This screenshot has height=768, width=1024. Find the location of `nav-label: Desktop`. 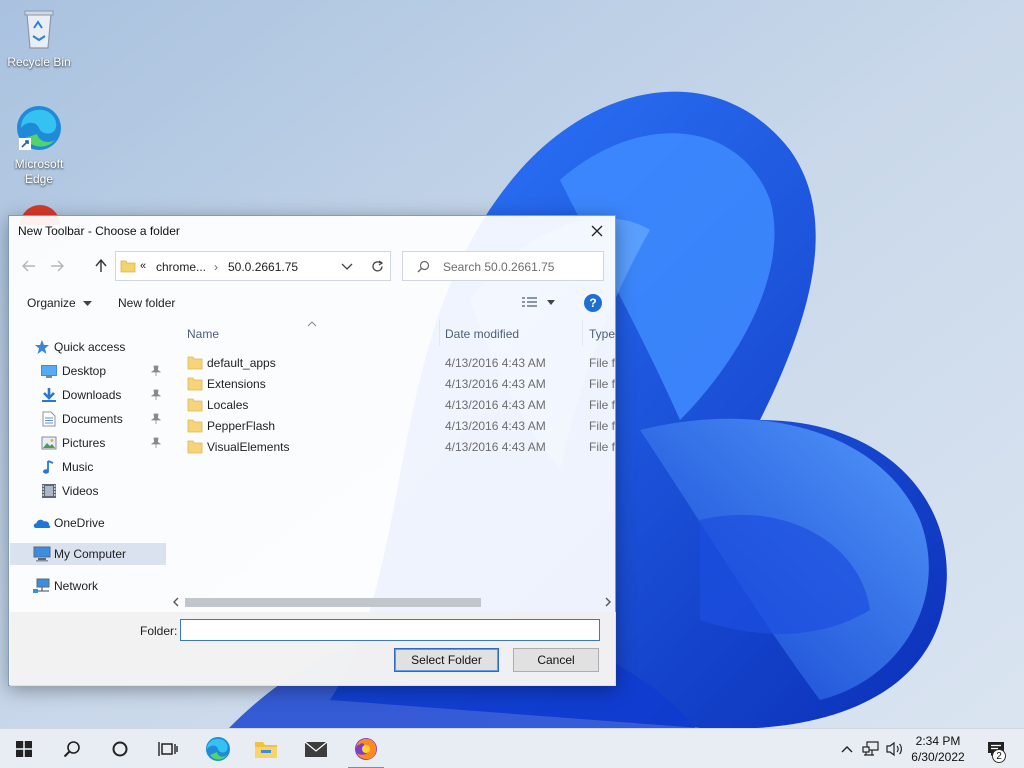

nav-label: Desktop is located at coordinates (84, 371).